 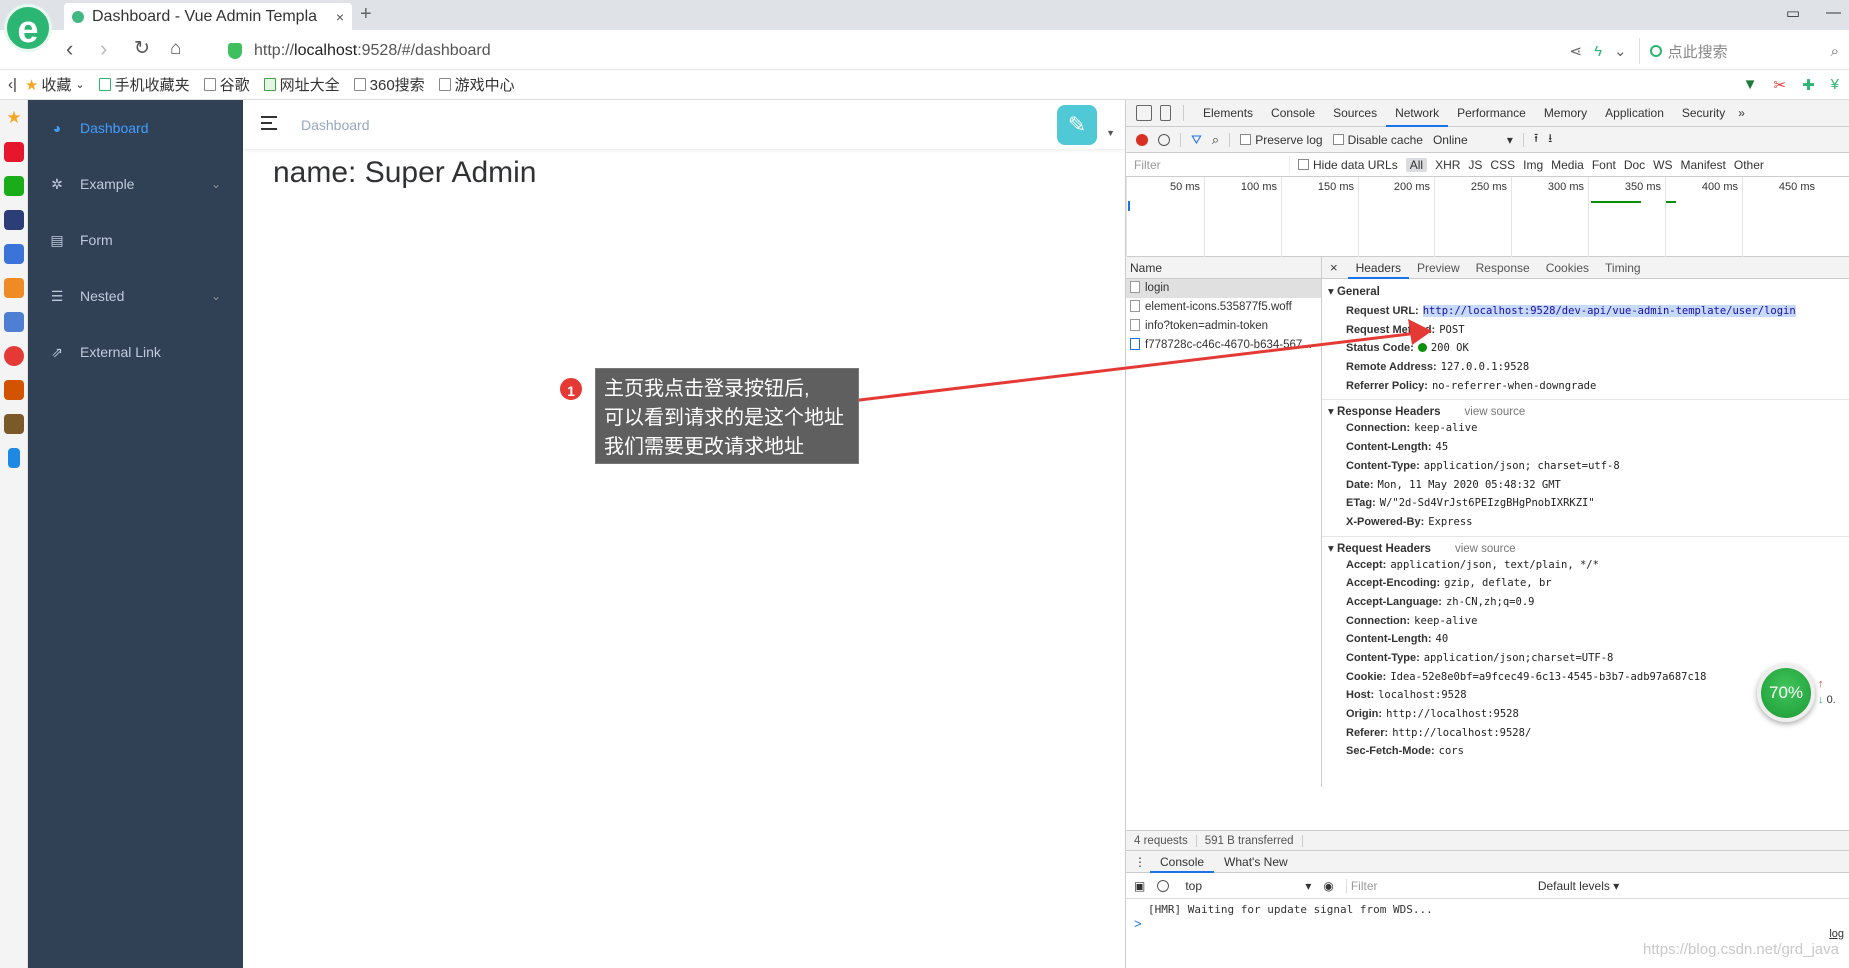 What do you see at coordinates (1567, 165) in the screenshot?
I see `type-filter-media: Media` at bounding box center [1567, 165].